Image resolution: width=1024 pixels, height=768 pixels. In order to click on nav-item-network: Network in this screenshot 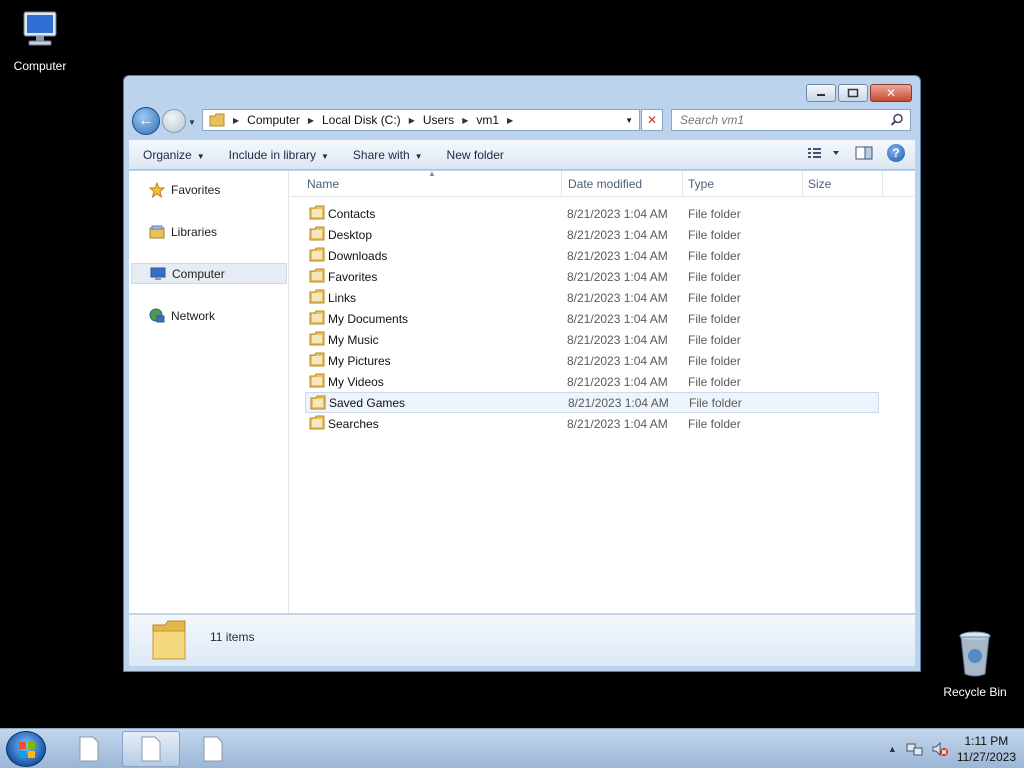, I will do `click(209, 315)`.